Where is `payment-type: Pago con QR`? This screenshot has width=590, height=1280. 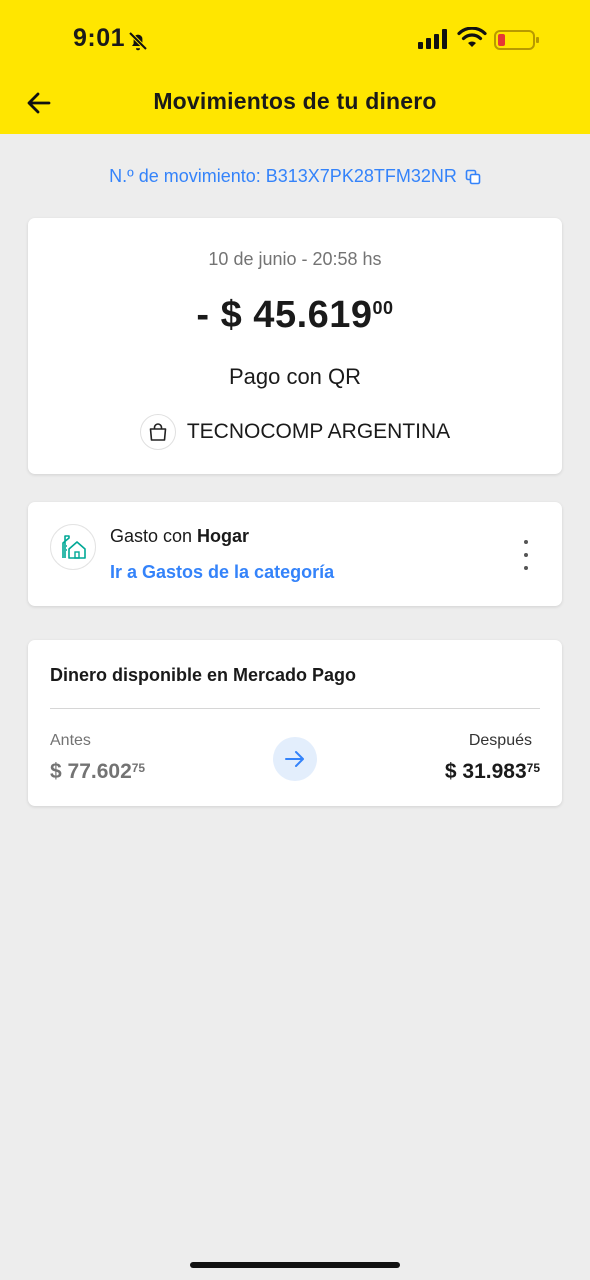
payment-type: Pago con QR is located at coordinates (295, 376).